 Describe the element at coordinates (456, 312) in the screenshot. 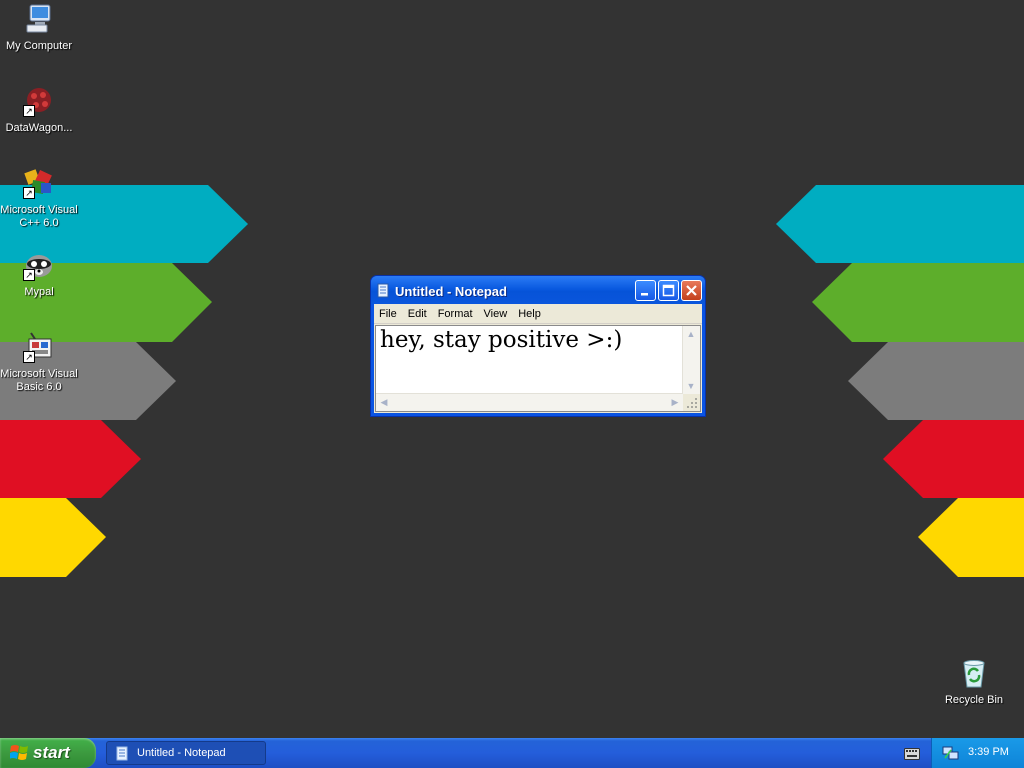

I see `menu-format: Format` at that location.